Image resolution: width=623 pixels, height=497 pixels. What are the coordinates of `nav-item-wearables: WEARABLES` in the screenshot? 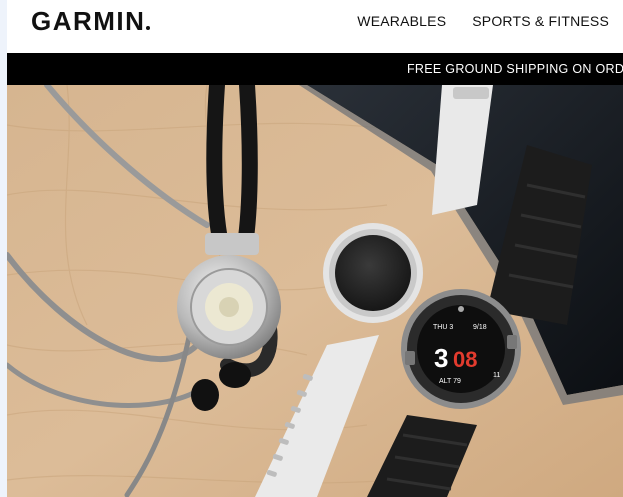 It's located at (401, 21).